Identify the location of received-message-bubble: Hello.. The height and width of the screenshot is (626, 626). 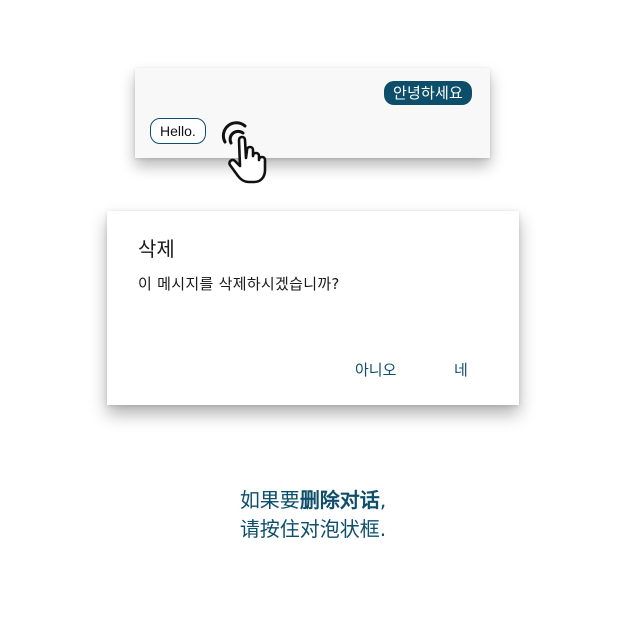
(178, 131).